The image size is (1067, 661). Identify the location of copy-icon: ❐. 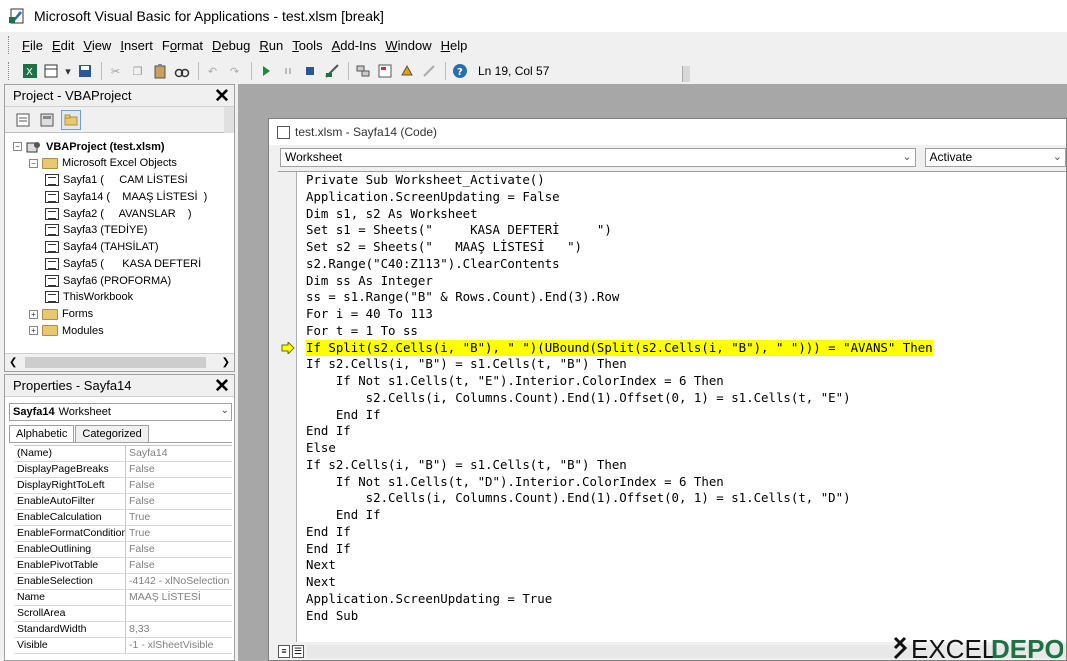
(137, 71).